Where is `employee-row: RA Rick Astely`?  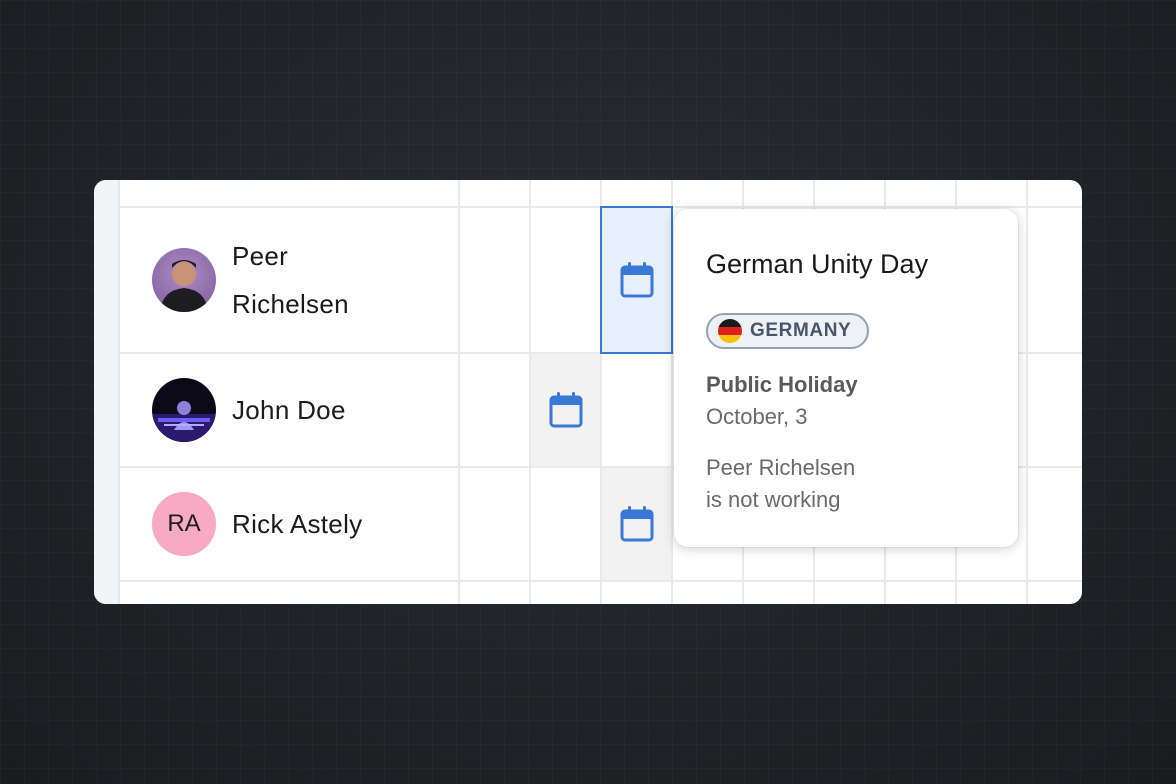
employee-row: RA Rick Astely is located at coordinates (289, 524).